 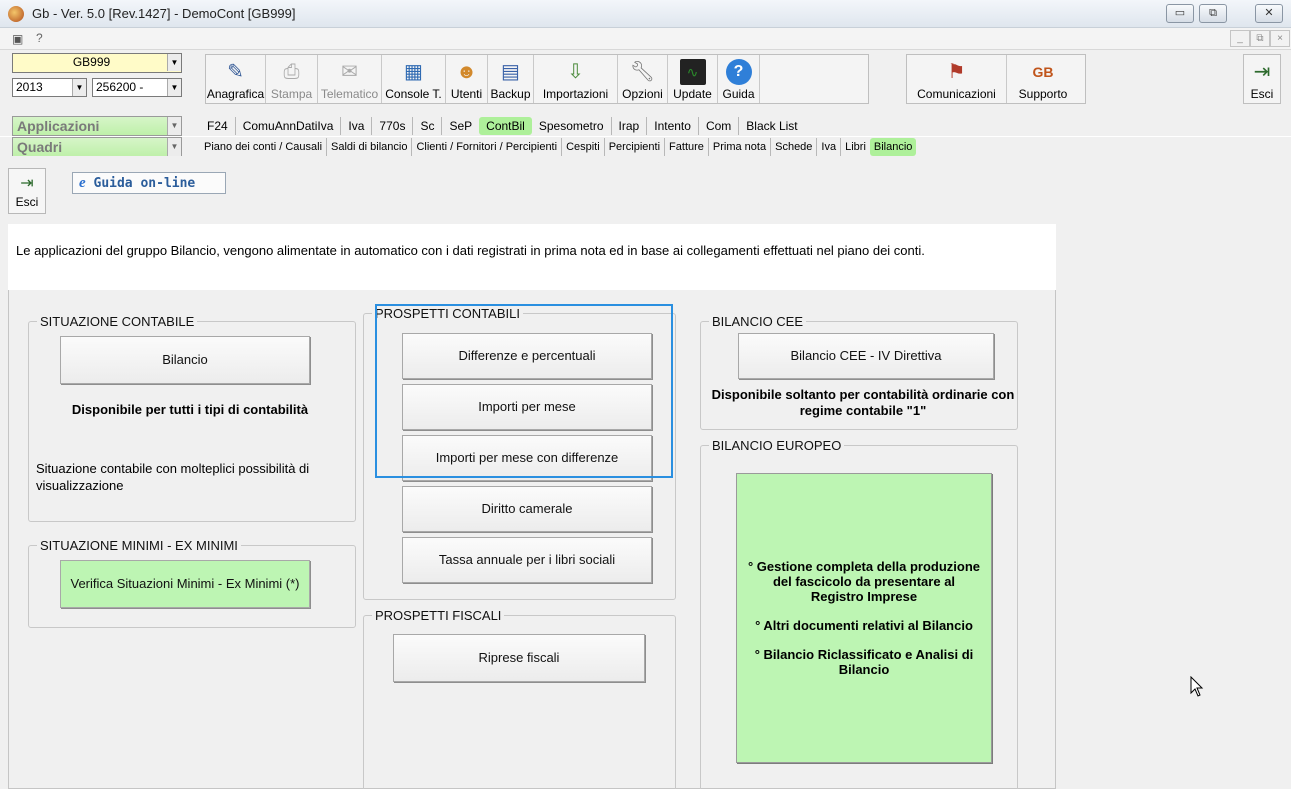 What do you see at coordinates (29, 87) in the screenshot?
I see `year-value: 2013` at bounding box center [29, 87].